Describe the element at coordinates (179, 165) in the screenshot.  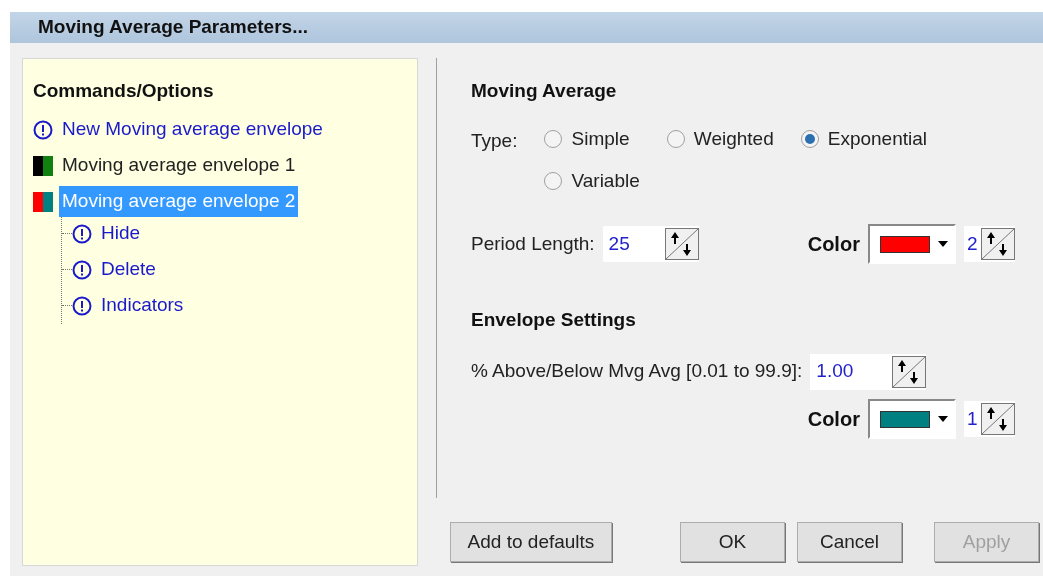
I see `tree-item: Moving average envelope 1` at that location.